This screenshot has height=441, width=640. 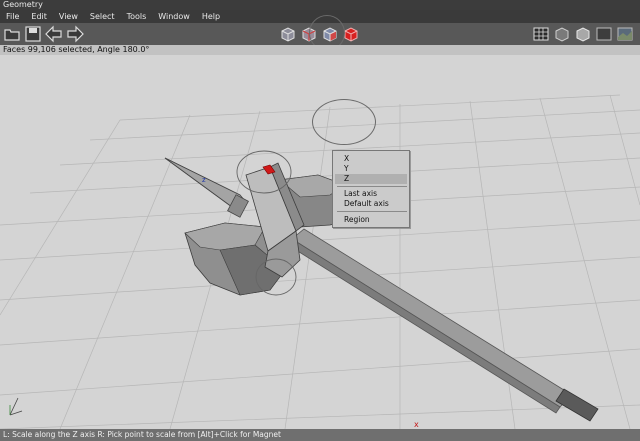 I want to click on menu-view: View, so click(x=68, y=16).